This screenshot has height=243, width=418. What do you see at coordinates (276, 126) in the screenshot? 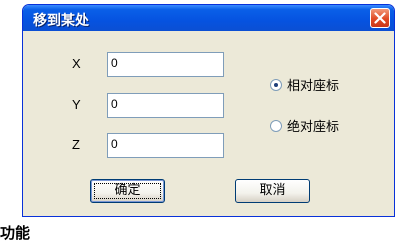
I see `absolute-coord-radio` at bounding box center [276, 126].